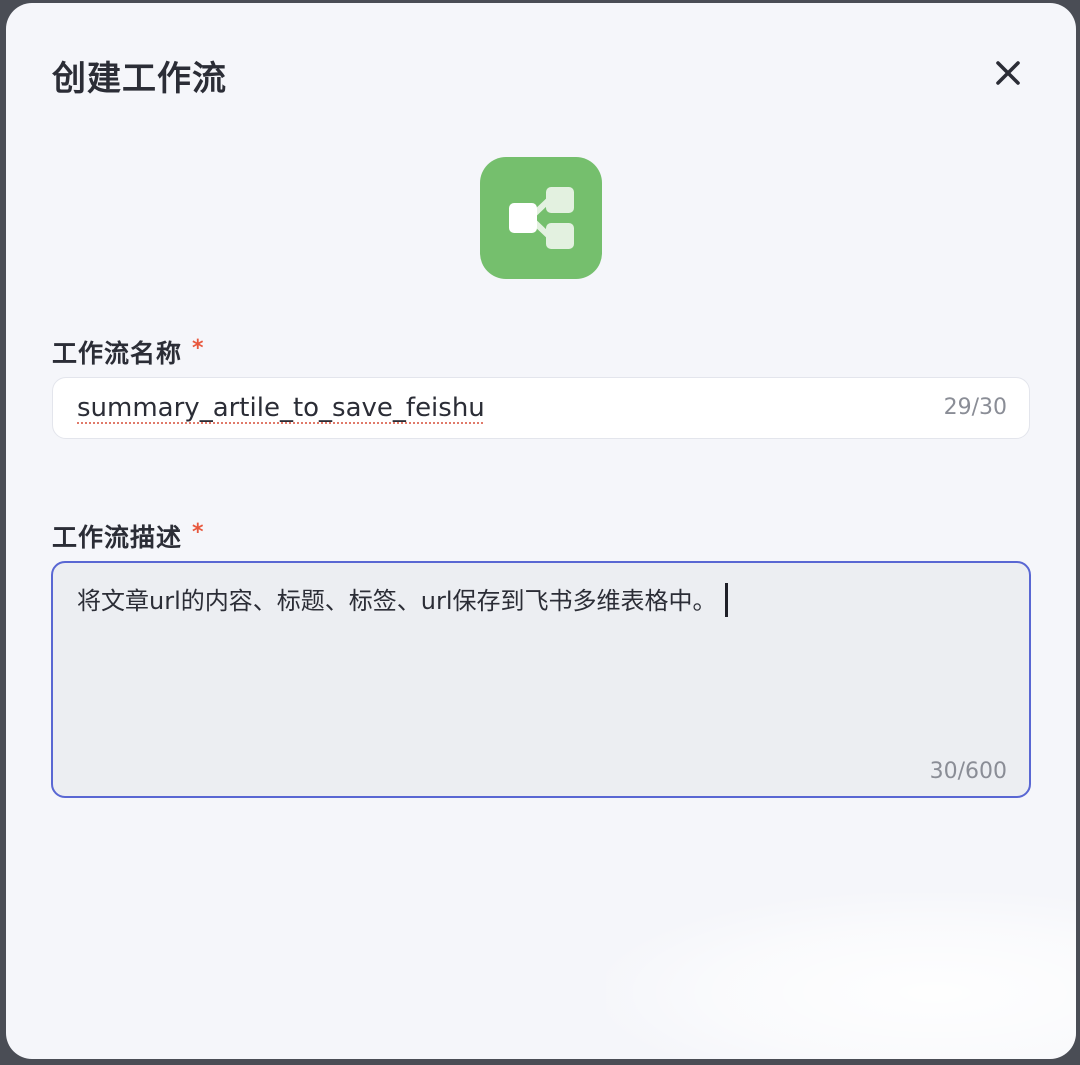  Describe the element at coordinates (726, 600) in the screenshot. I see `text-caret` at that location.